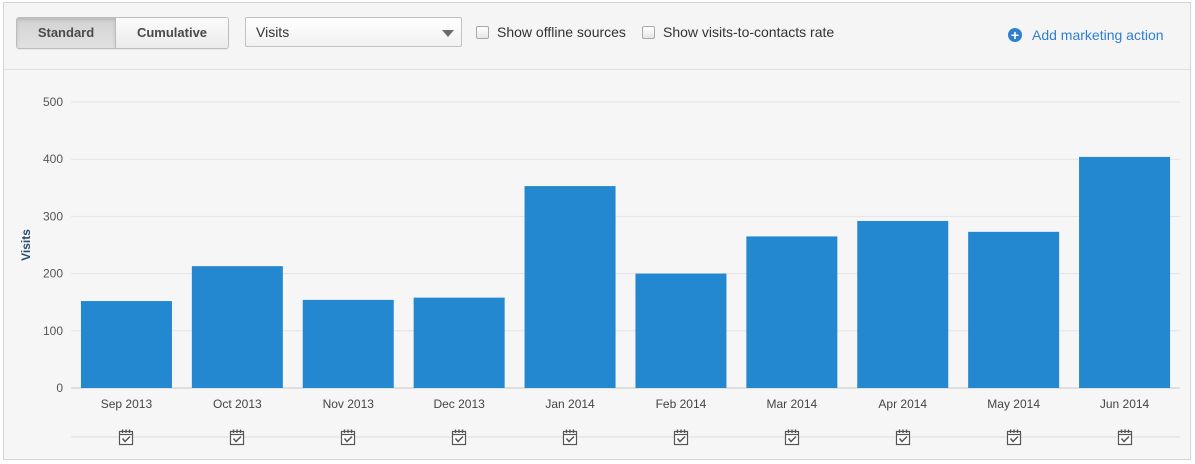 The image size is (1195, 464). Describe the element at coordinates (53, 159) in the screenshot. I see `y-tick-label: 400` at that location.